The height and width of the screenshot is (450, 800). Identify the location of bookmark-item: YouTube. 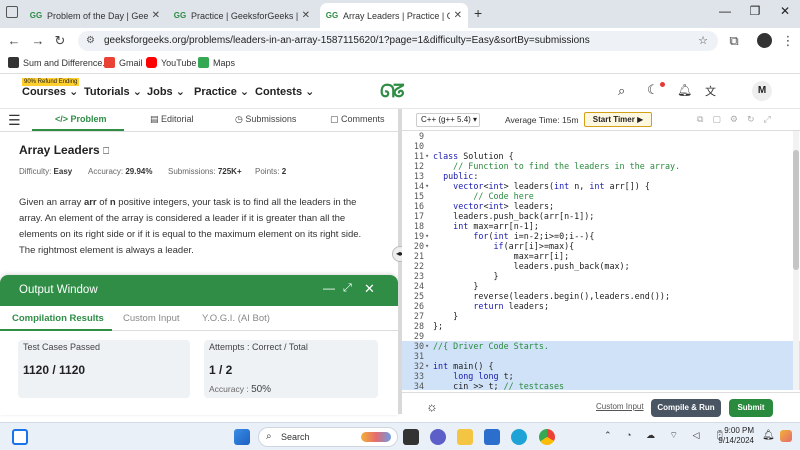
(171, 62).